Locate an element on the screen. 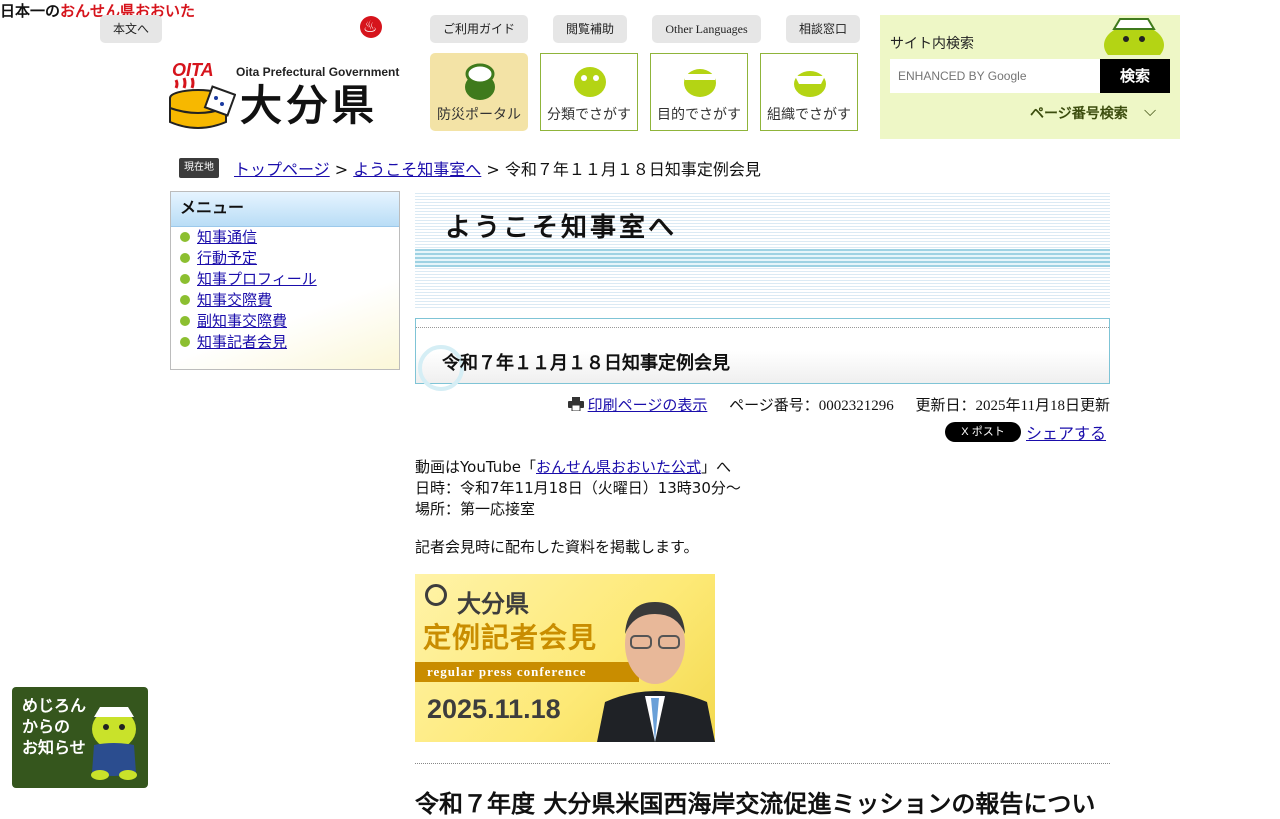  banner-band is located at coordinates (762, 258).